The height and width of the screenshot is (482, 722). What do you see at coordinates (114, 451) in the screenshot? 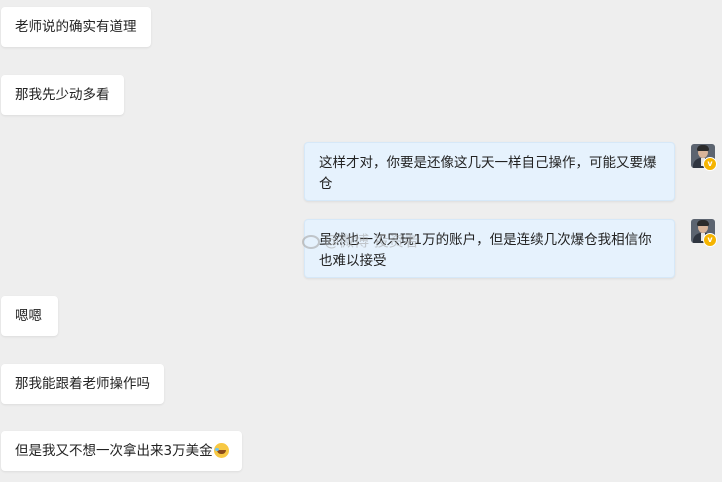
I see `message-text: 但是我又不想一次拿出来3万美金` at bounding box center [114, 451].